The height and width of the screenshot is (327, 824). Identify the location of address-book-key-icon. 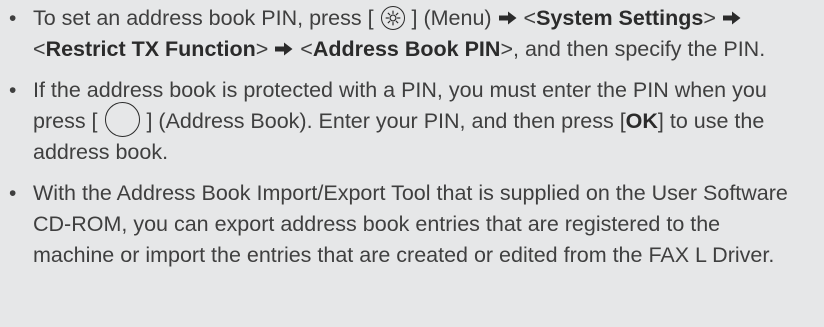
(122, 119).